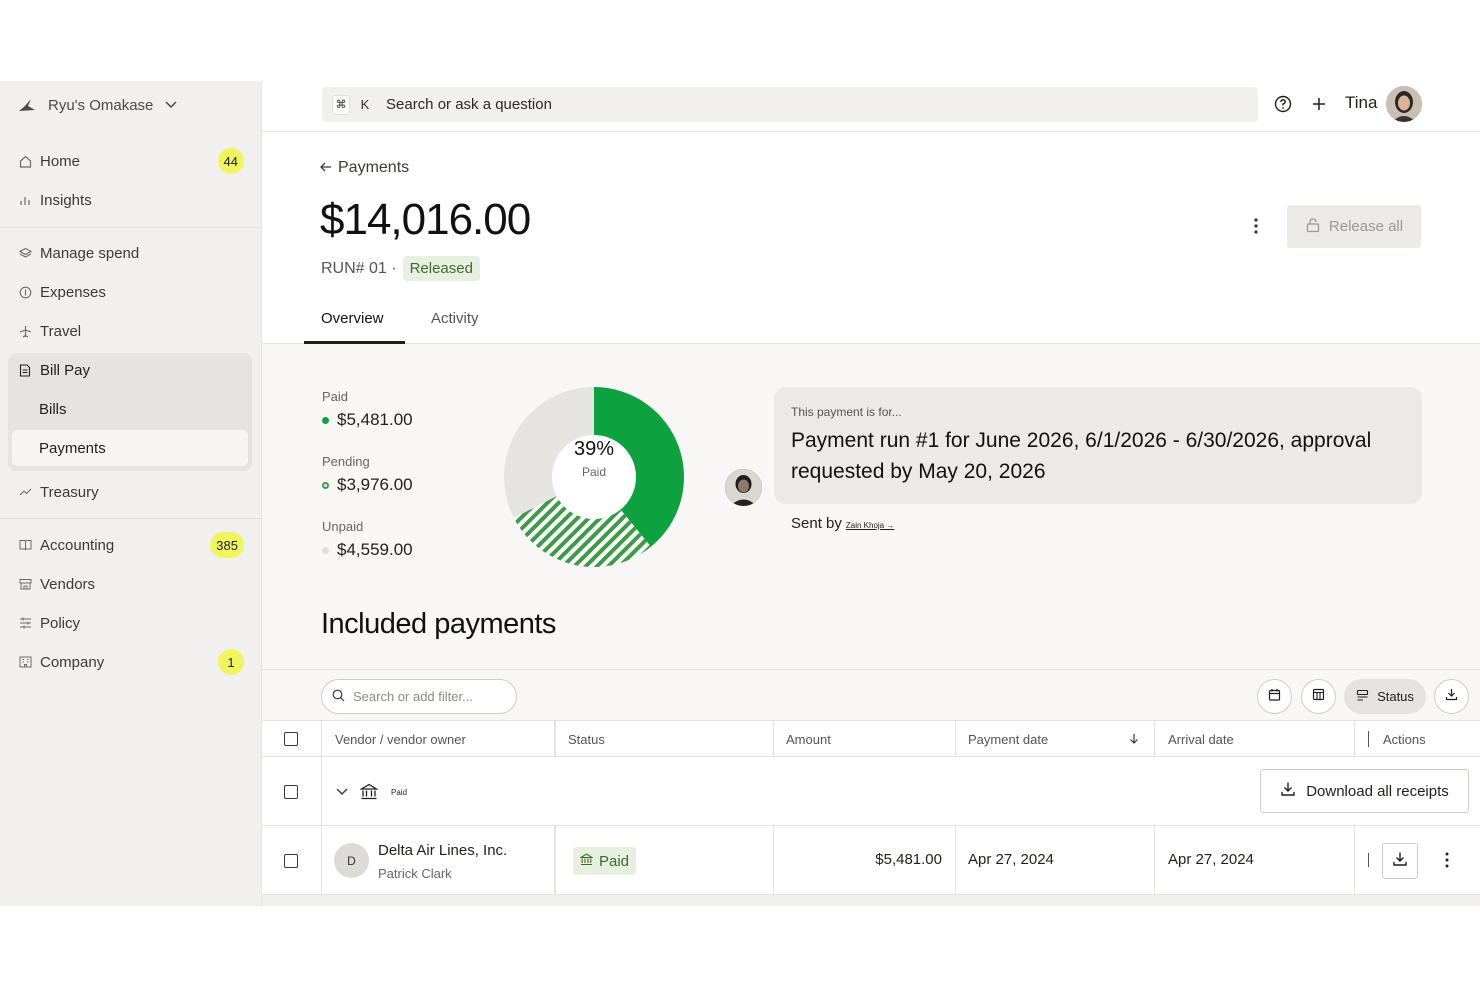 This screenshot has width=1480, height=987. Describe the element at coordinates (594, 458) in the screenshot. I see `donut-center: 39% Paid` at that location.